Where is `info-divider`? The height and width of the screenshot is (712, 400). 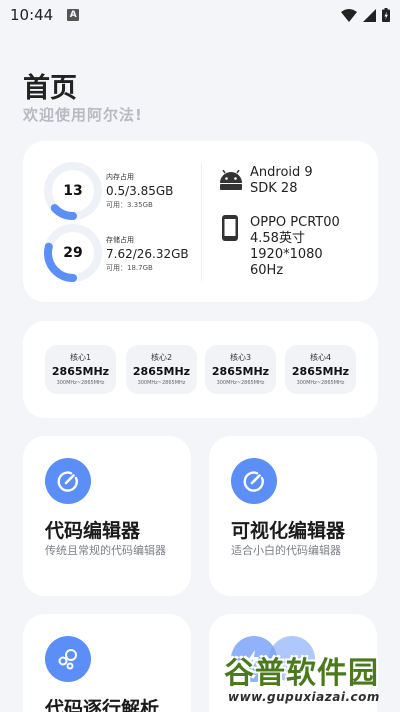
info-divider is located at coordinates (201, 222).